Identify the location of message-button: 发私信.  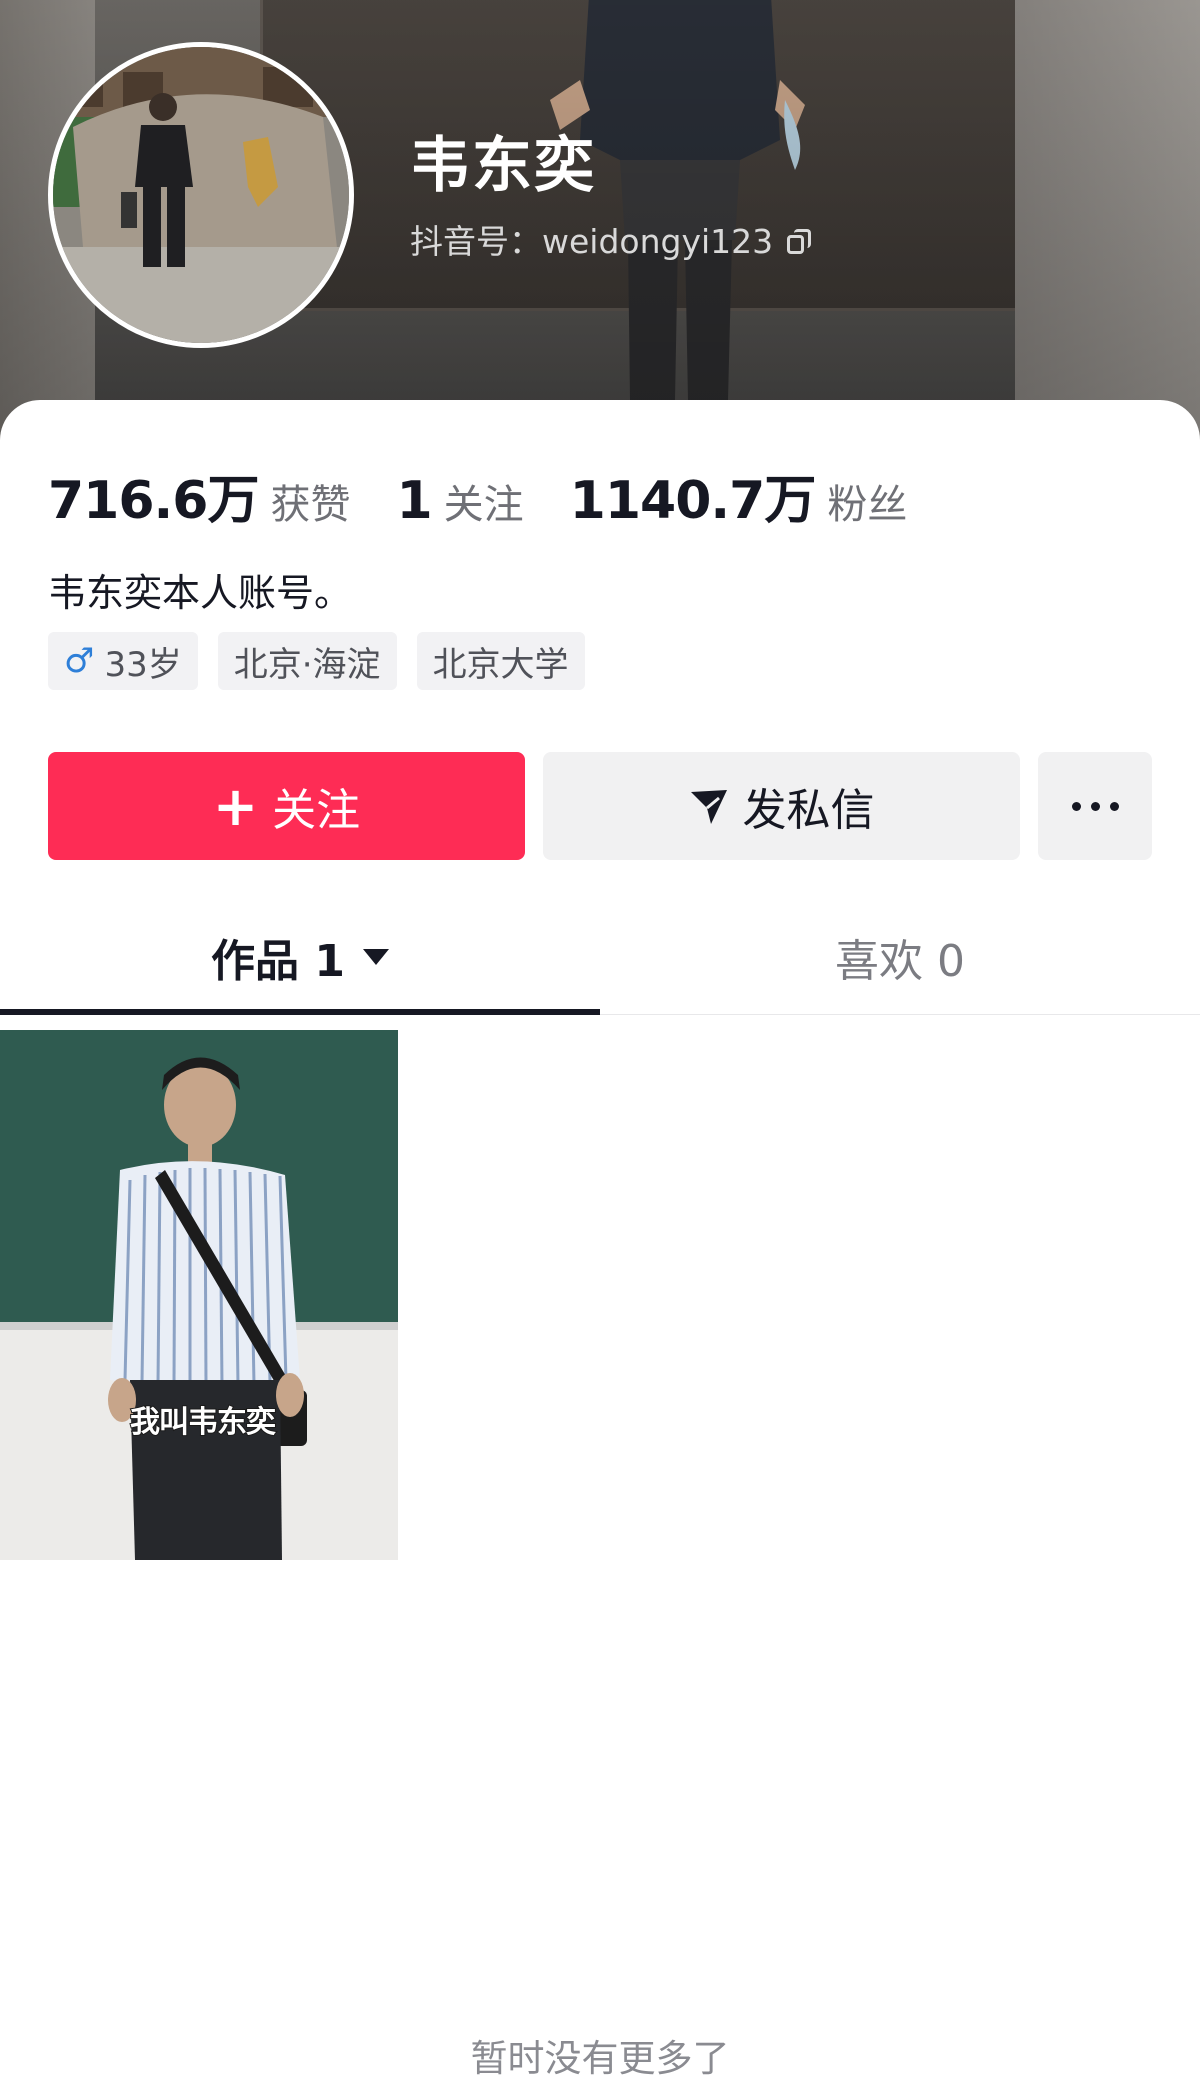
(781, 806).